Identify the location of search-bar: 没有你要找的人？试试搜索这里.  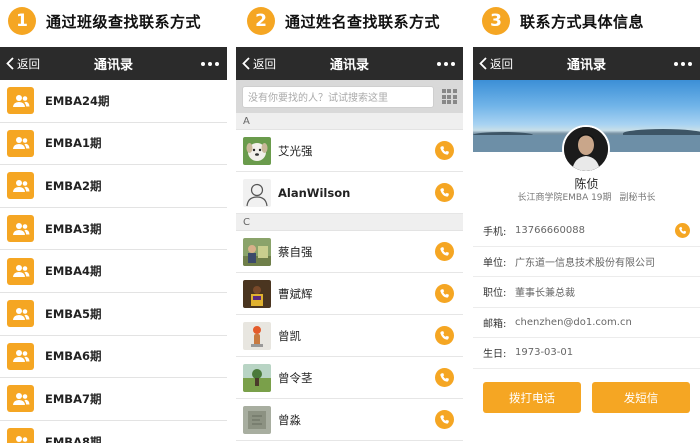
(349, 96).